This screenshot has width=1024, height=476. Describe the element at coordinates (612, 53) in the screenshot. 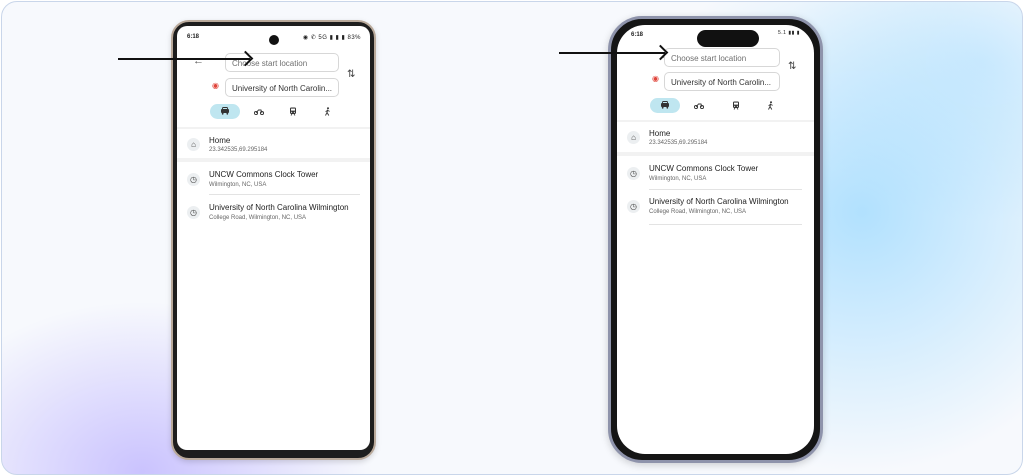

I see `annotation-arrow-right` at that location.